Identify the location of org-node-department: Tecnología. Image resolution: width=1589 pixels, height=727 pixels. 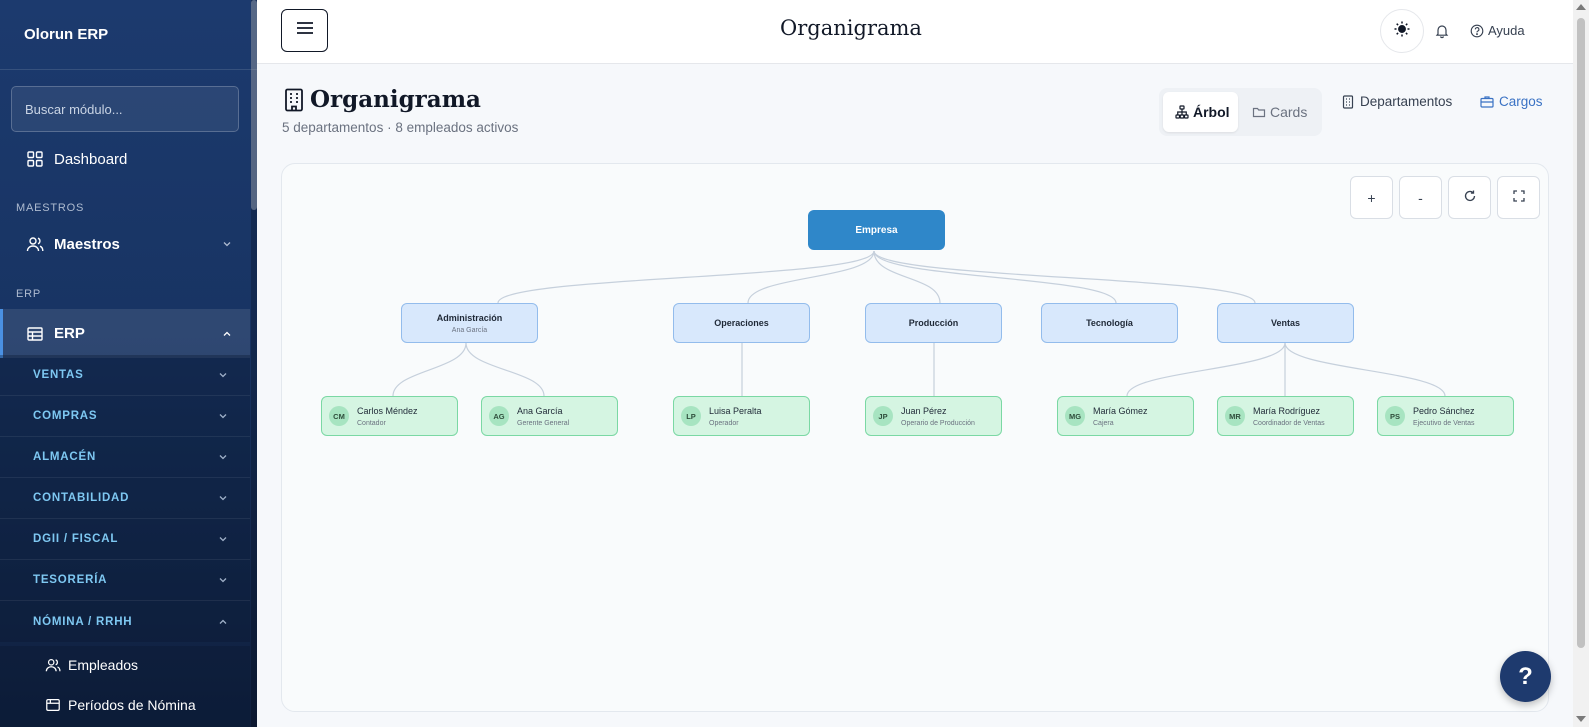
(1109, 323).